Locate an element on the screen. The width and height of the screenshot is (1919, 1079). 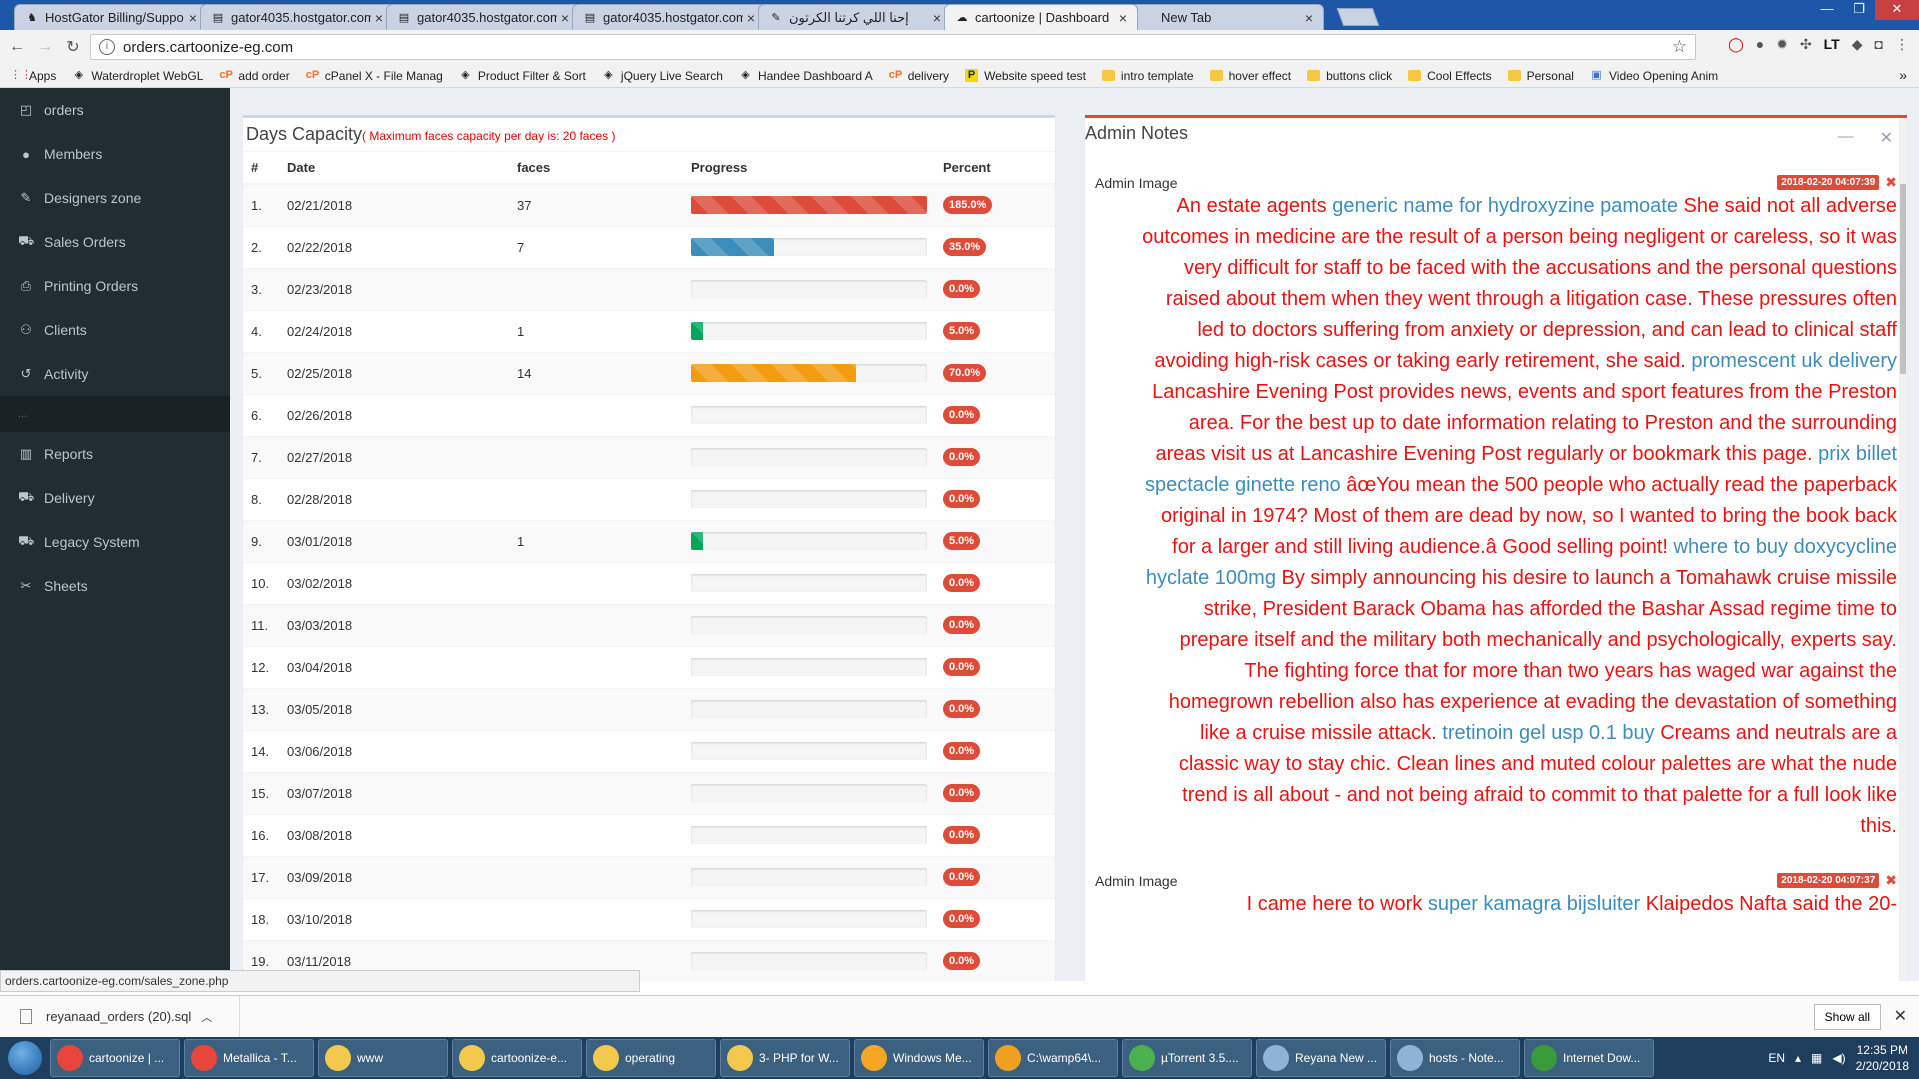
taskbar-item: www is located at coordinates (383, 1058).